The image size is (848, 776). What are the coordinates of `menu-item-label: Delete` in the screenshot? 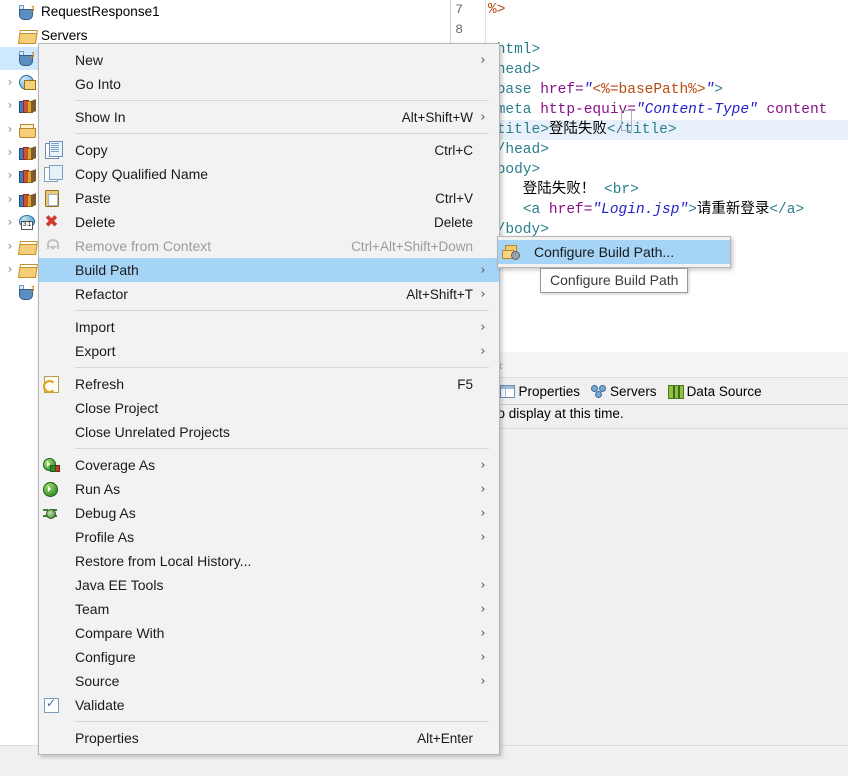 It's located at (95, 222).